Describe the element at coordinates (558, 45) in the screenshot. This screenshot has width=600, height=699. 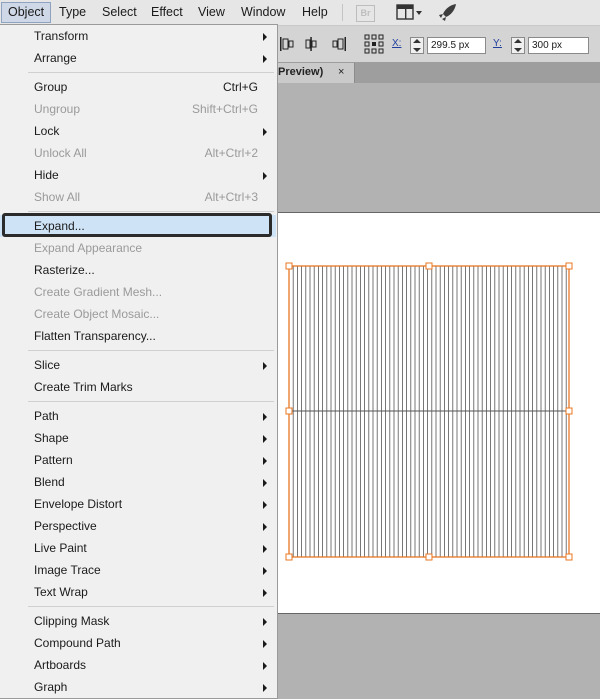
I see `y-field: 300 px` at that location.